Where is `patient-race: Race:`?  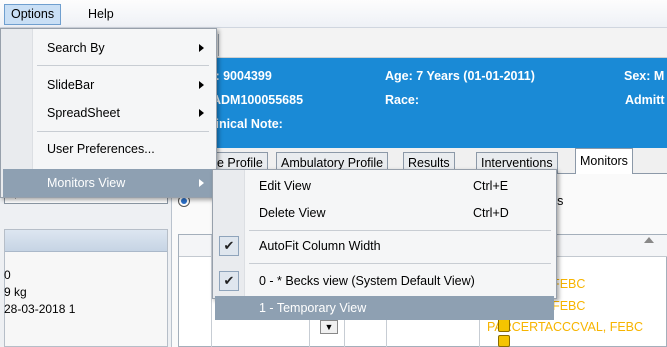
patient-race: Race: is located at coordinates (402, 100).